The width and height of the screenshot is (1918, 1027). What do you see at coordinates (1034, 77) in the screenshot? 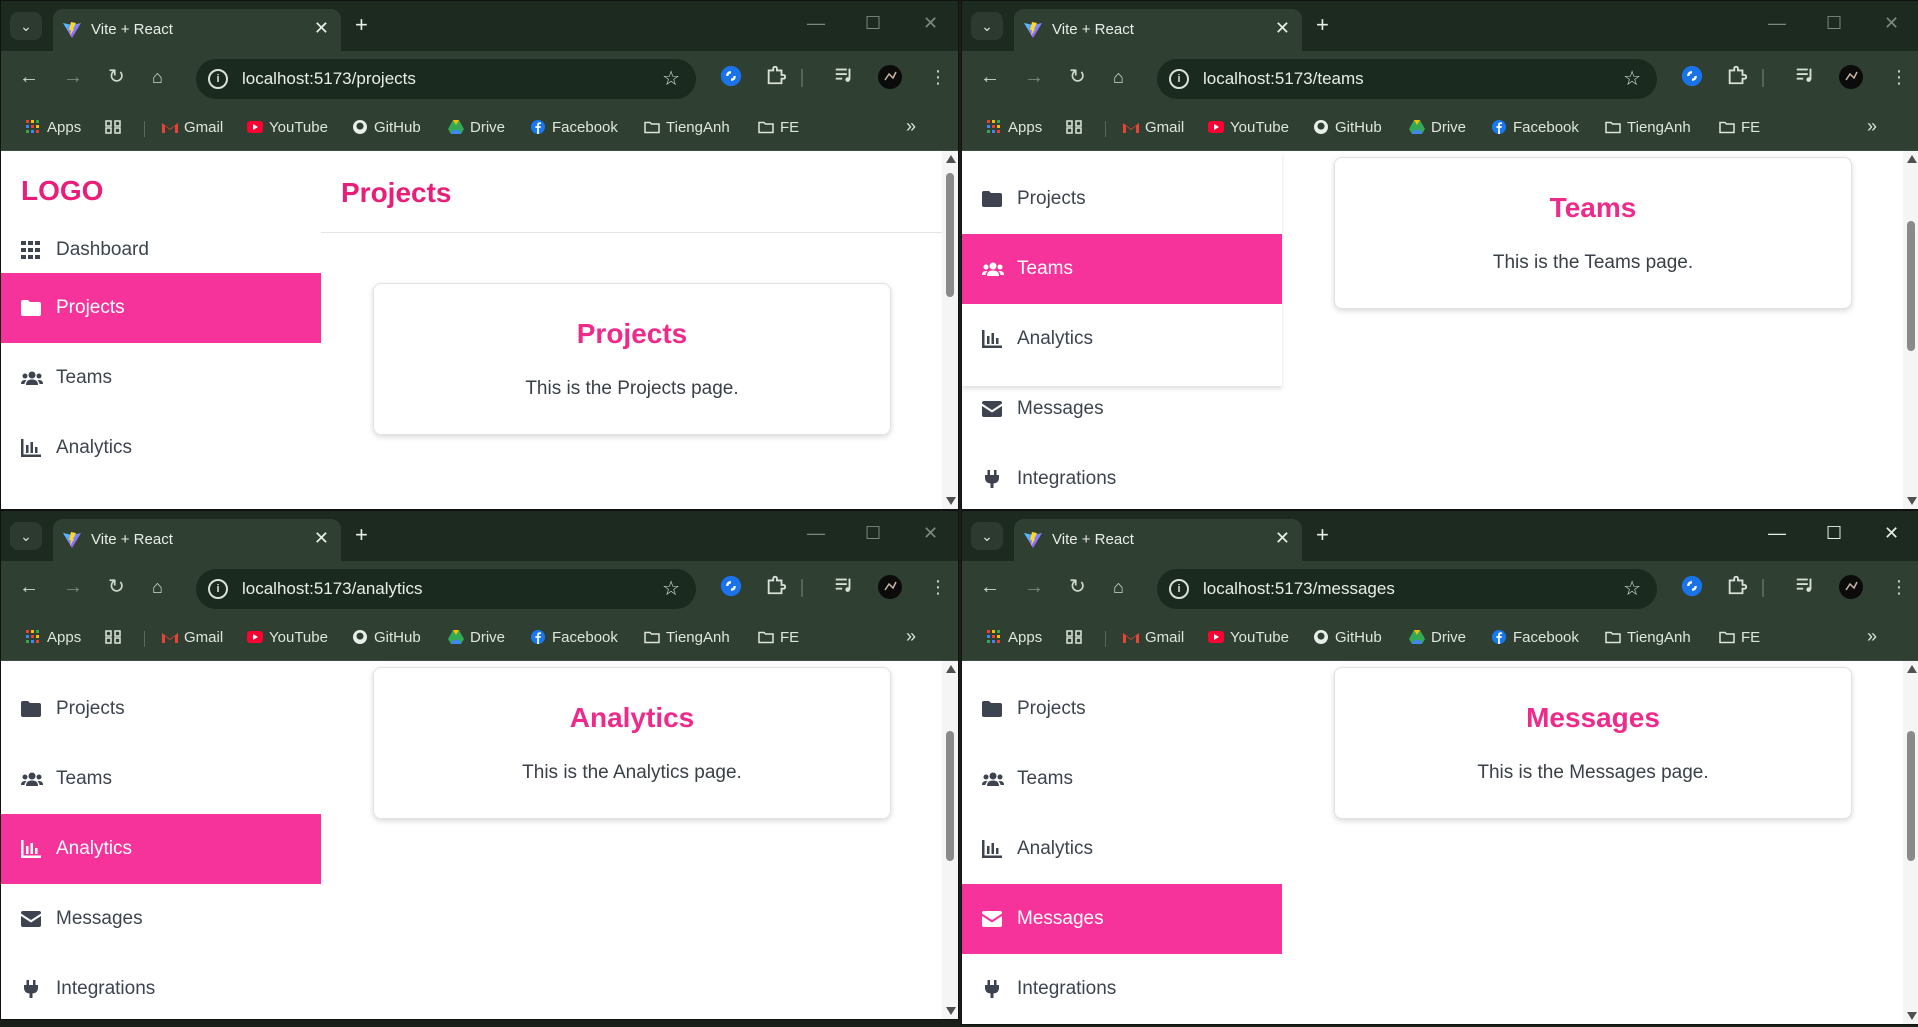
I see `forward-arrow-icon: →` at bounding box center [1034, 77].